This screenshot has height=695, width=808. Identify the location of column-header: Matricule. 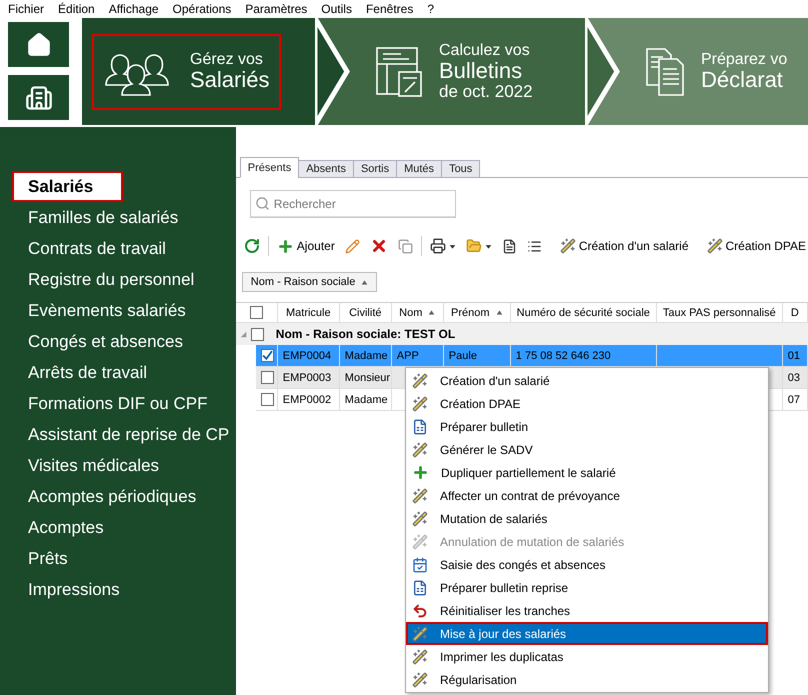
(309, 313).